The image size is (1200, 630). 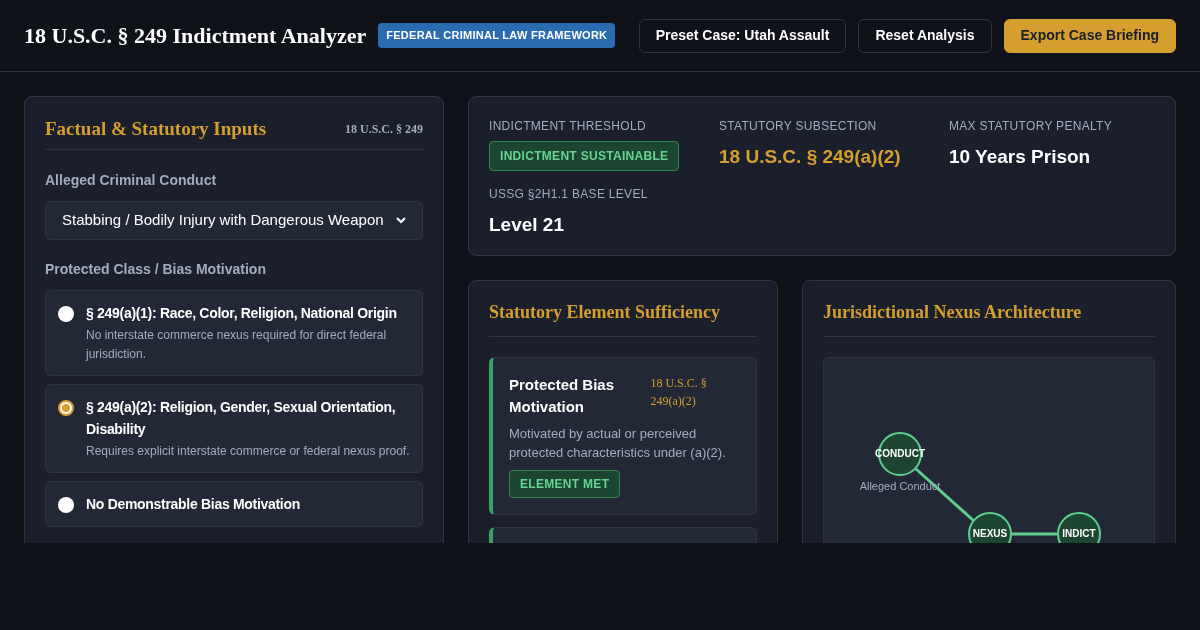 What do you see at coordinates (241, 418) in the screenshot?
I see `option-title: § 249(a)(2): Religion, Gender, Sexual Orientation, Disability` at bounding box center [241, 418].